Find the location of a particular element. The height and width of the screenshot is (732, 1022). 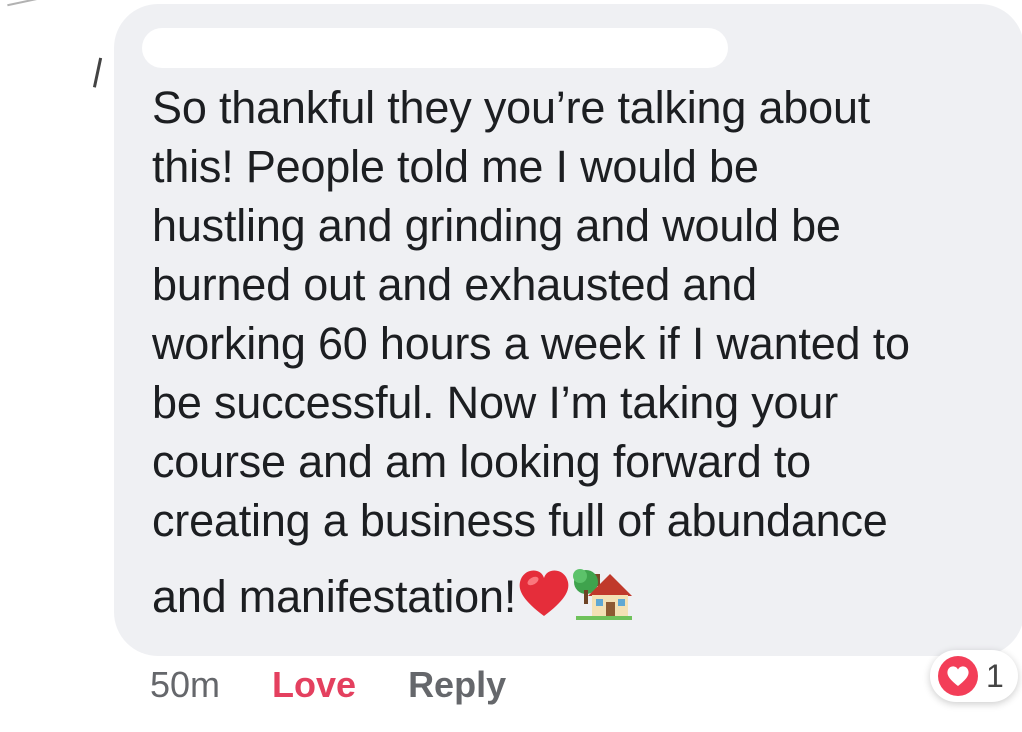

comment-line: creating a business full of abundance is located at coordinates (520, 520).